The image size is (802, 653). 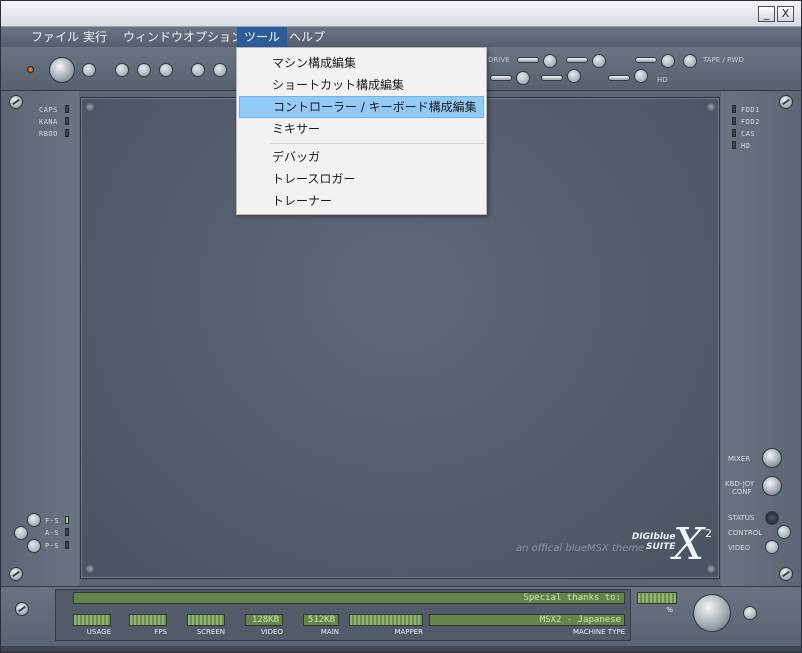 I want to click on stop-button, so click(x=166, y=70).